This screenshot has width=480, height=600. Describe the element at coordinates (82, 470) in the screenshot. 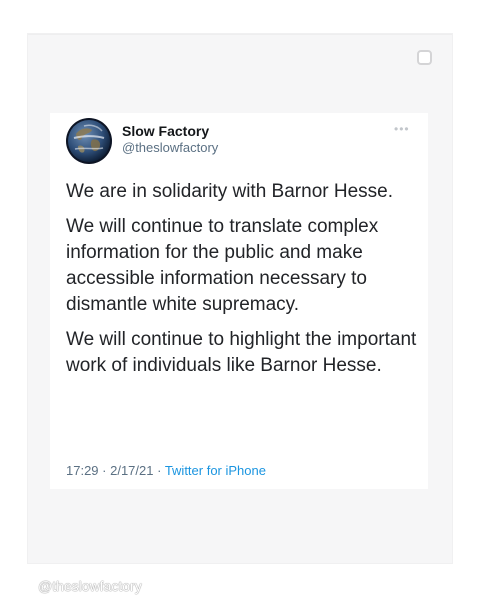

I see `tweet-time: 17:29` at that location.